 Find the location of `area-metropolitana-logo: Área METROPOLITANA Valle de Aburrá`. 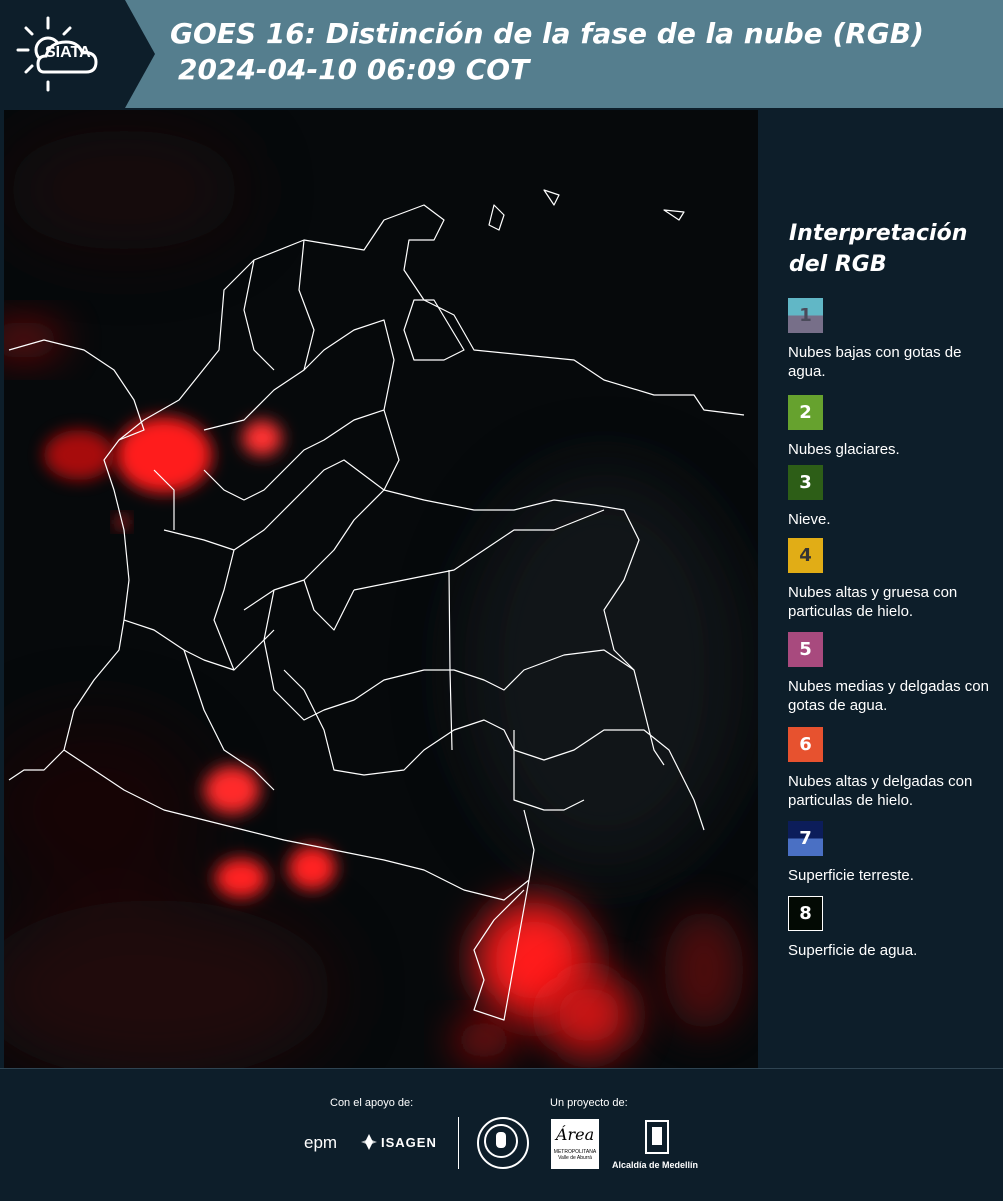

area-metropolitana-logo: Área METROPOLITANA Valle de Aburrá is located at coordinates (575, 1144).